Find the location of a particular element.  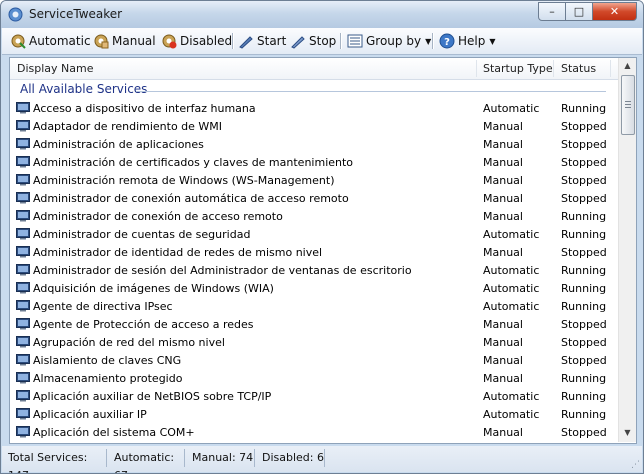

column-startup-type: Startup Type is located at coordinates (518, 68).